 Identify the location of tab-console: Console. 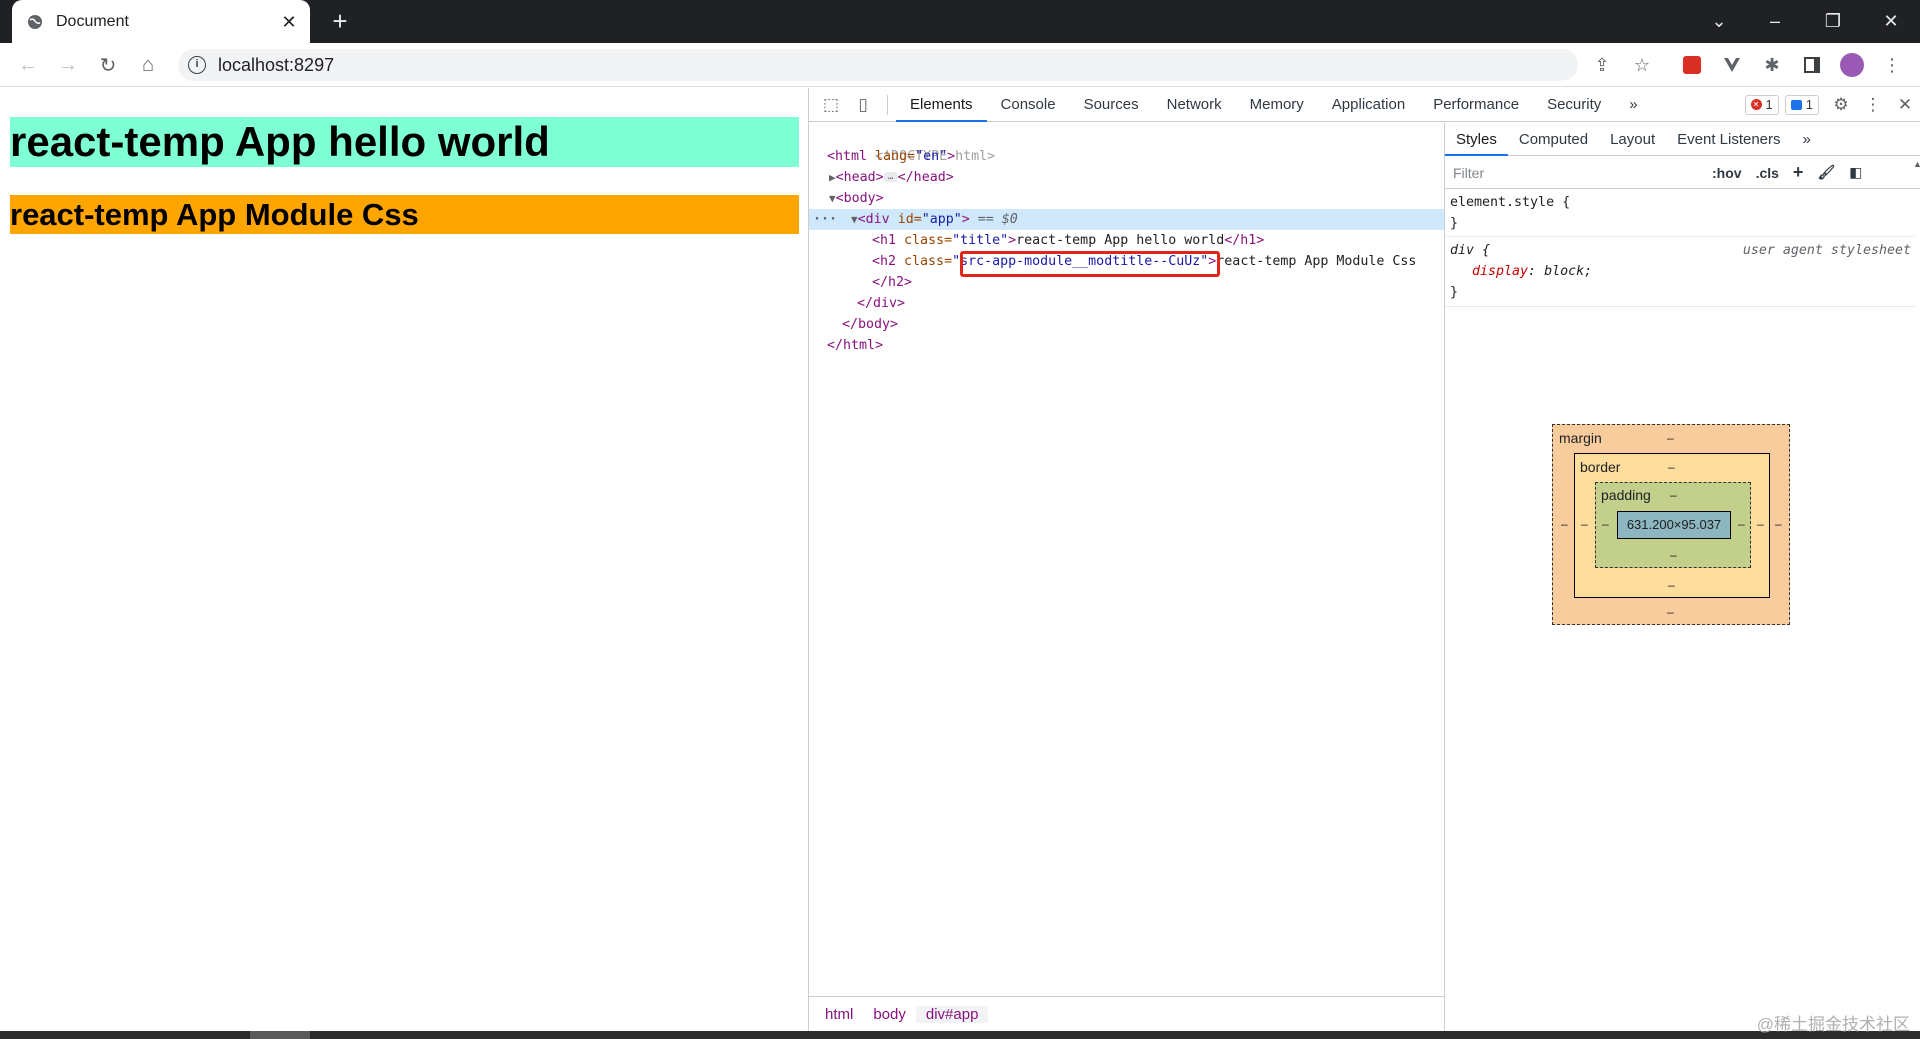
(1028, 105).